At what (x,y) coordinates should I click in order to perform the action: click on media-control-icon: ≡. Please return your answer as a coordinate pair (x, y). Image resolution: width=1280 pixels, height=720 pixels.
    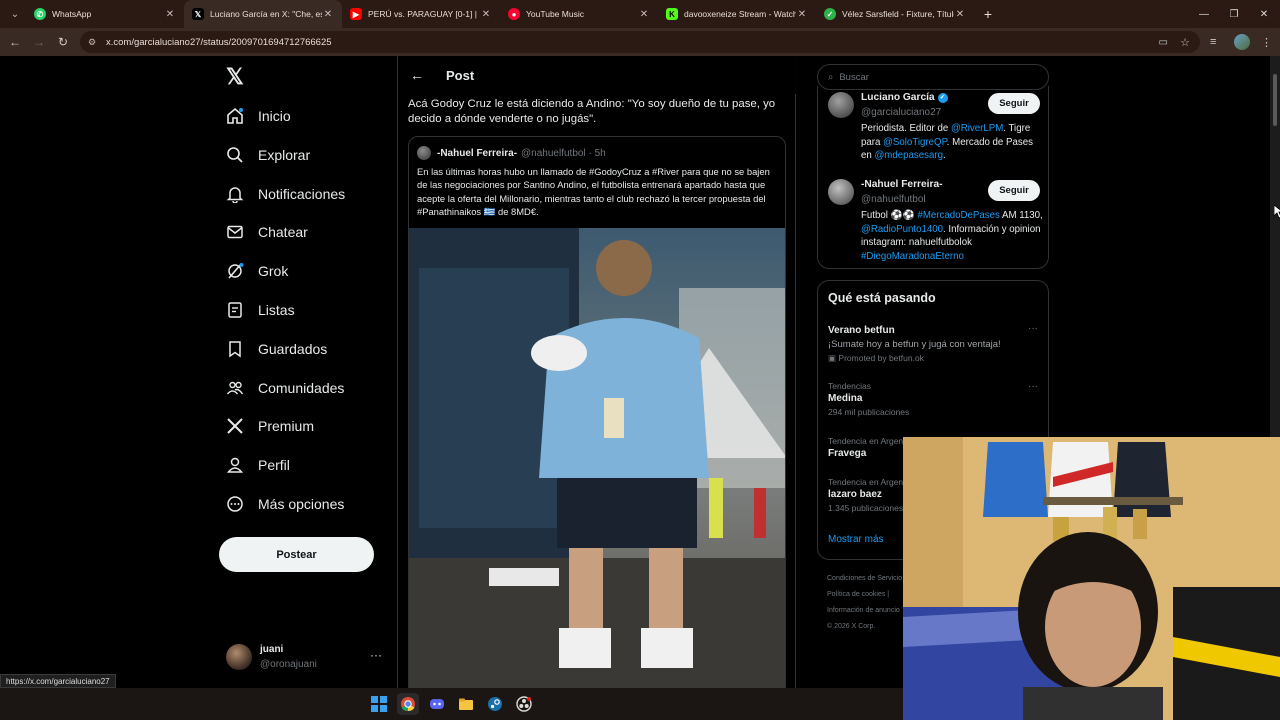
    Looking at the image, I should click on (1213, 42).